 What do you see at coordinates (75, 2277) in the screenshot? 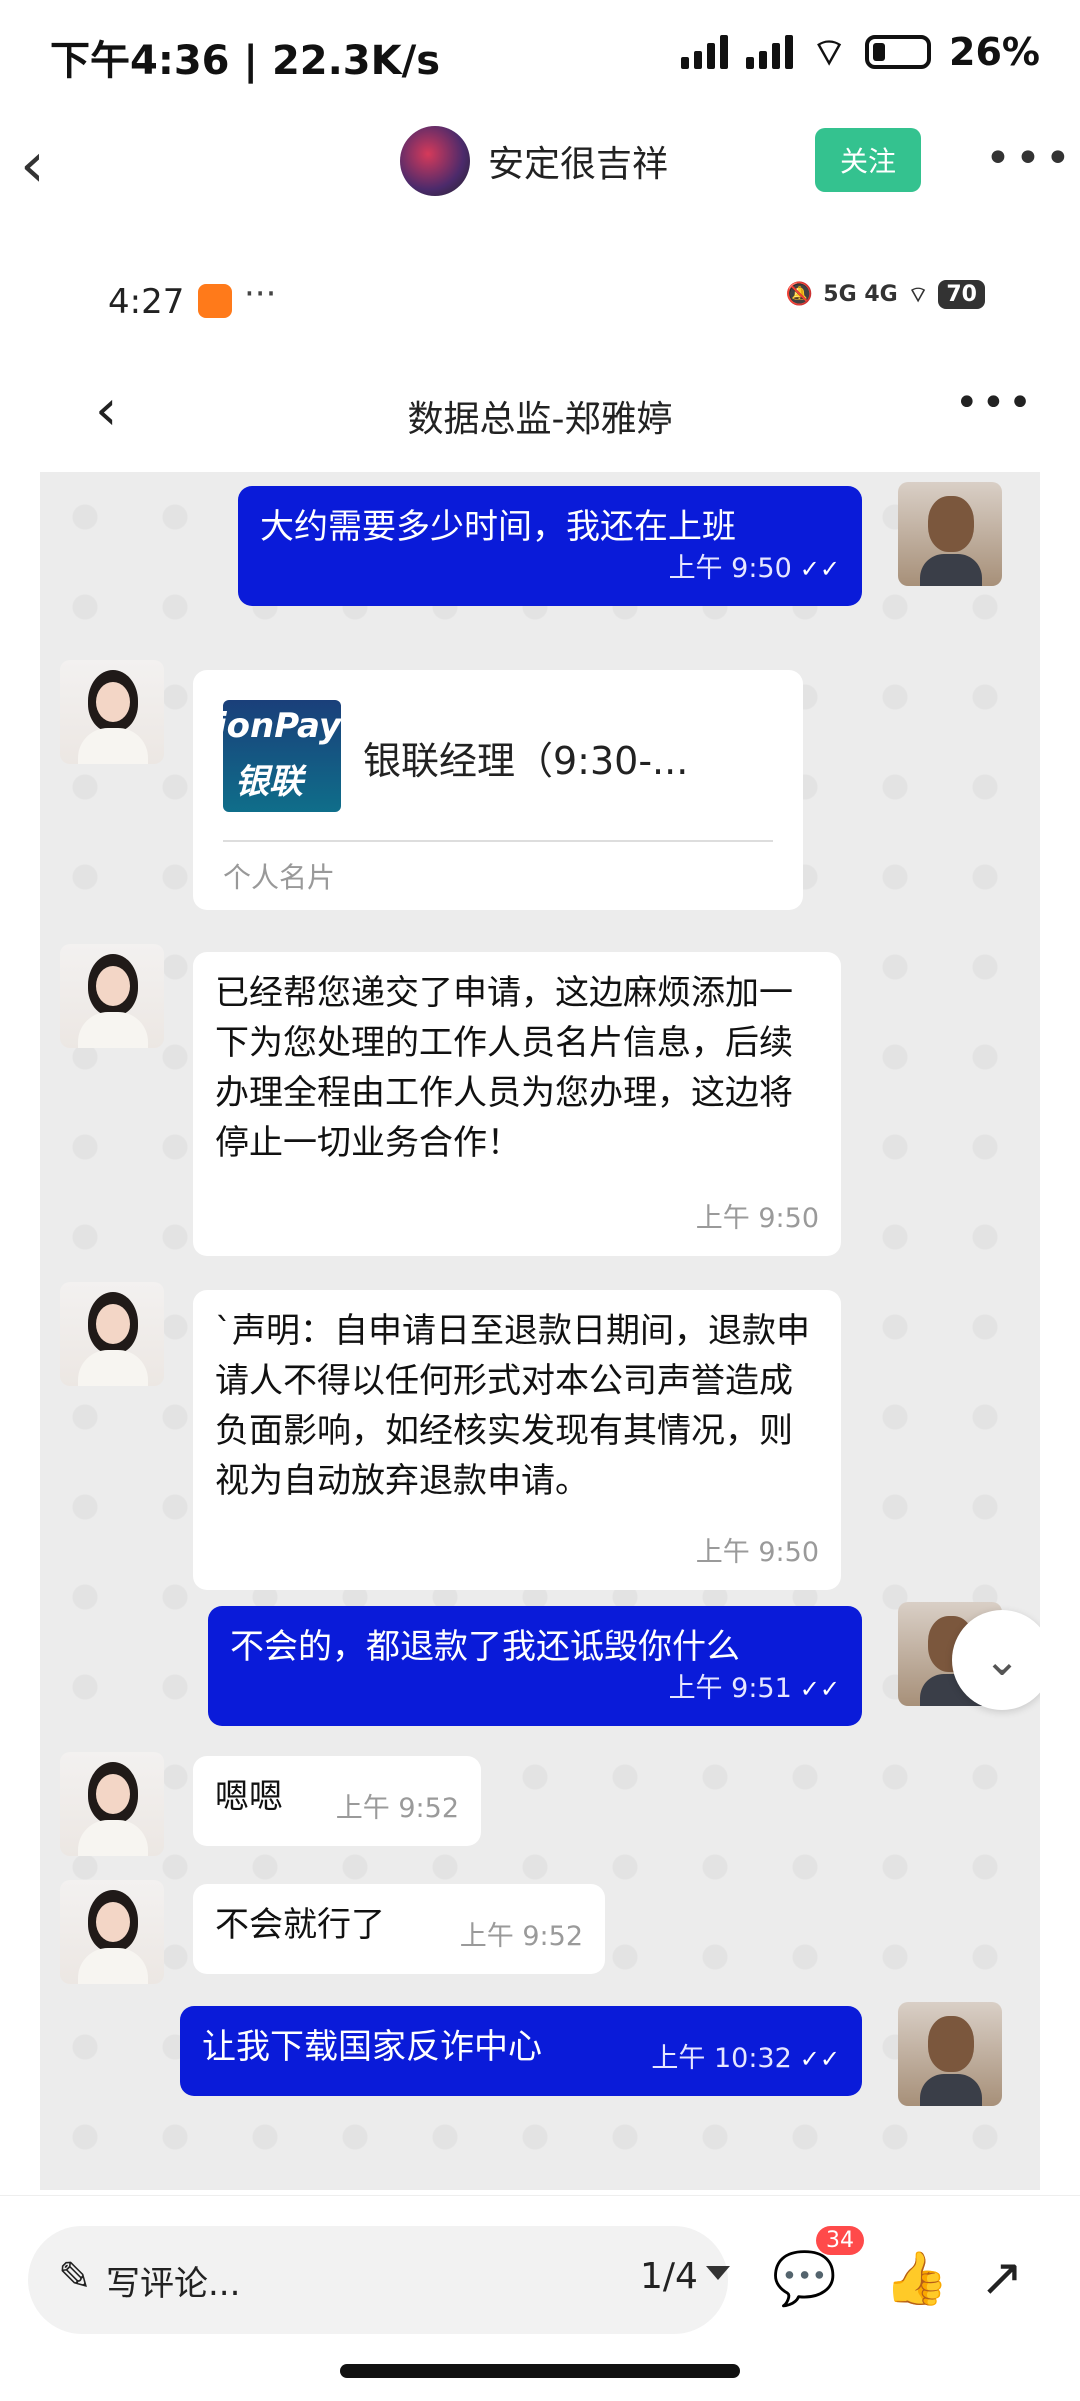
I see `pen-icon: ✎` at bounding box center [75, 2277].